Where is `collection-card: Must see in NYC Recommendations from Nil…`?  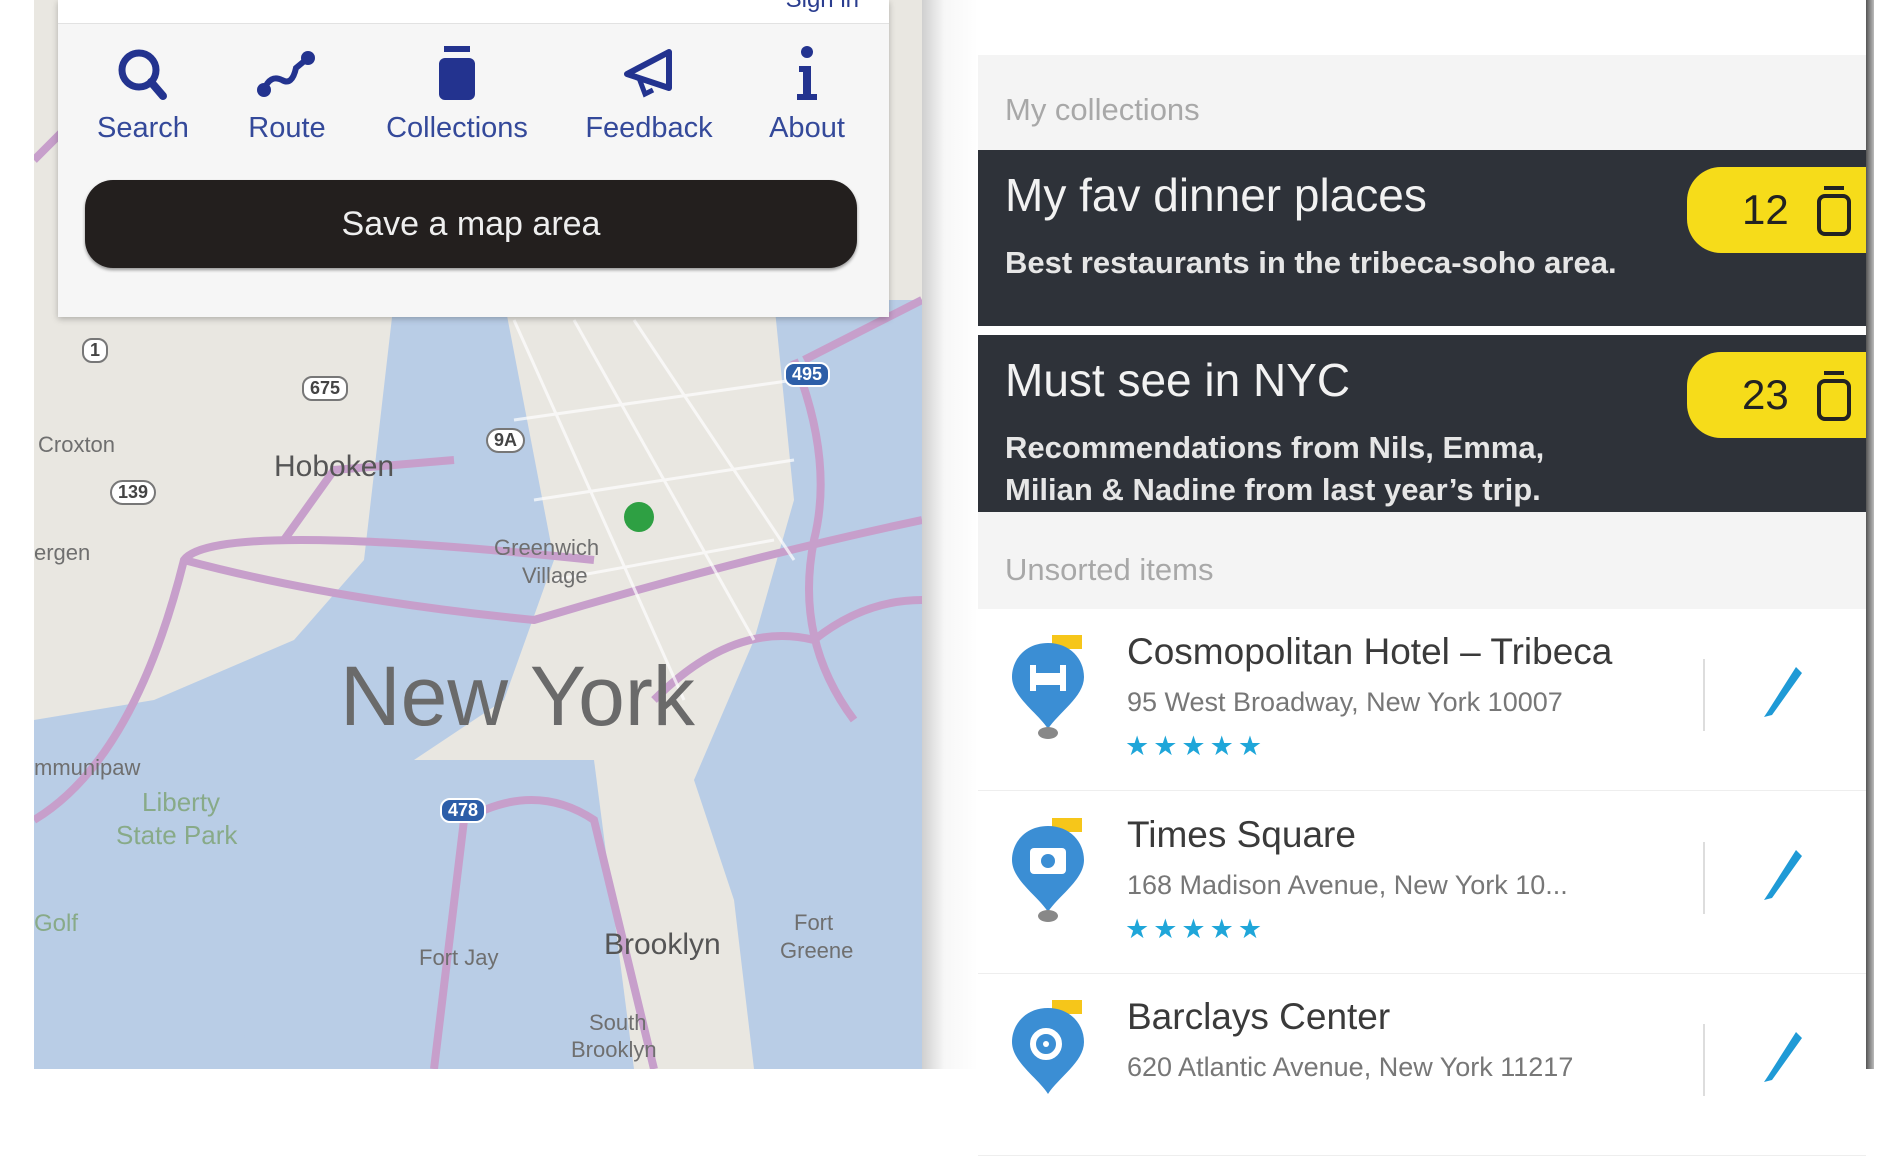 collection-card: Must see in NYC Recommendations from Nil… is located at coordinates (1422, 423).